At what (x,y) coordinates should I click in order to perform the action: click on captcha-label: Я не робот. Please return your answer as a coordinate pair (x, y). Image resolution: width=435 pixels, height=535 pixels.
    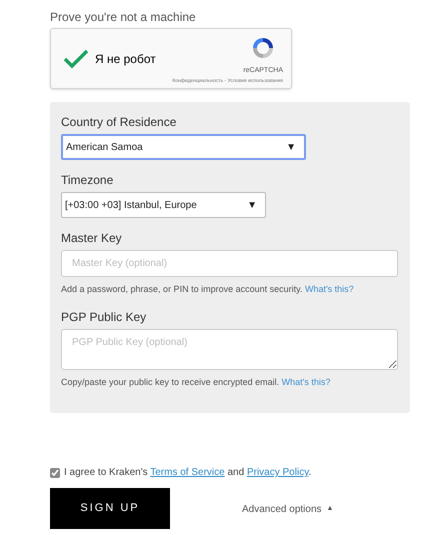
    Looking at the image, I should click on (125, 59).